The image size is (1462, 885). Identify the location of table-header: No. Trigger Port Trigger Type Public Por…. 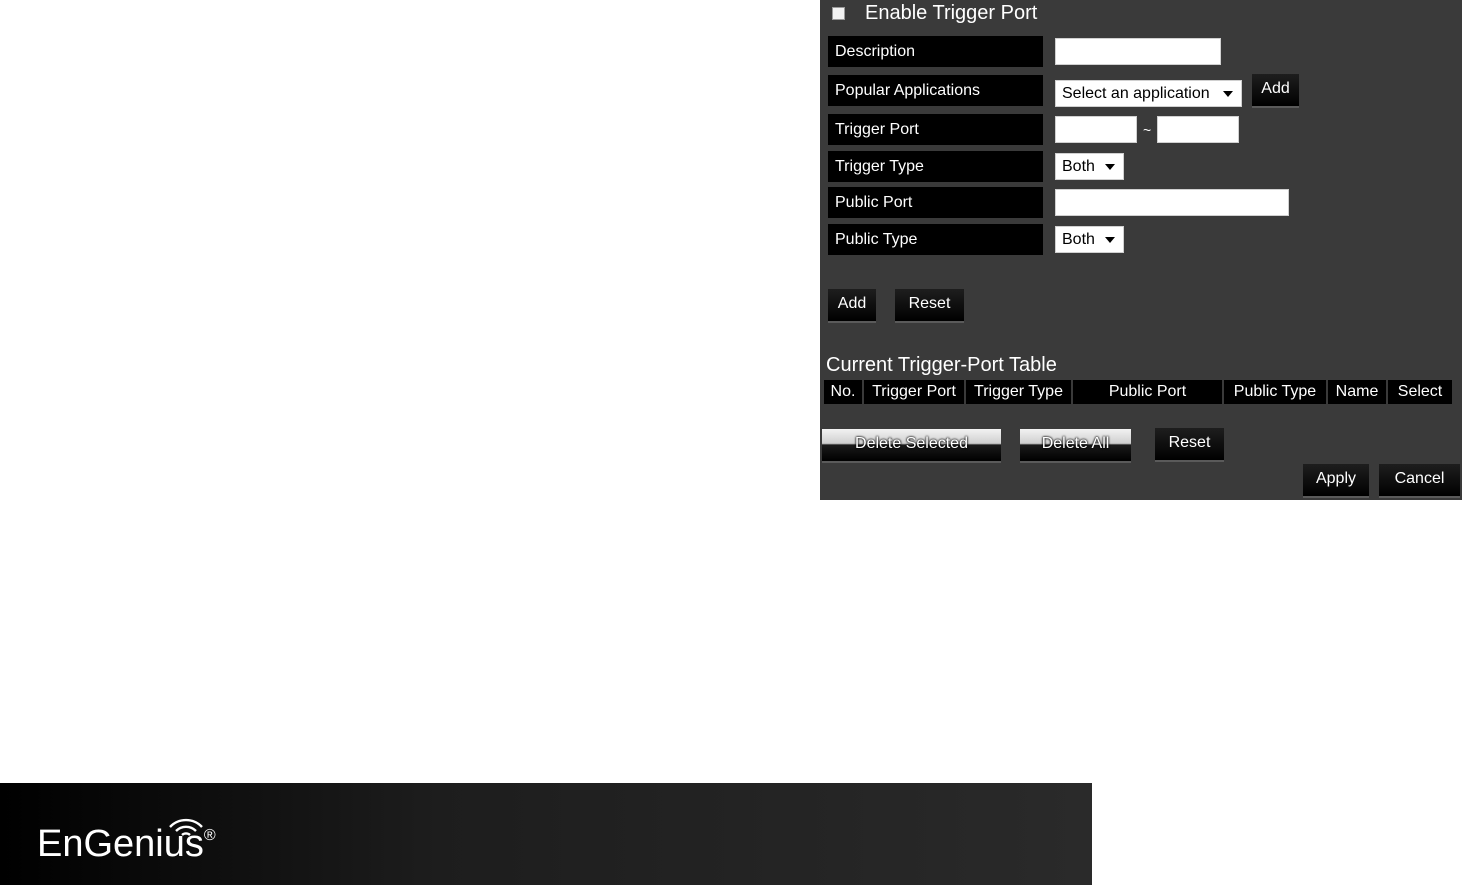
(1139, 392).